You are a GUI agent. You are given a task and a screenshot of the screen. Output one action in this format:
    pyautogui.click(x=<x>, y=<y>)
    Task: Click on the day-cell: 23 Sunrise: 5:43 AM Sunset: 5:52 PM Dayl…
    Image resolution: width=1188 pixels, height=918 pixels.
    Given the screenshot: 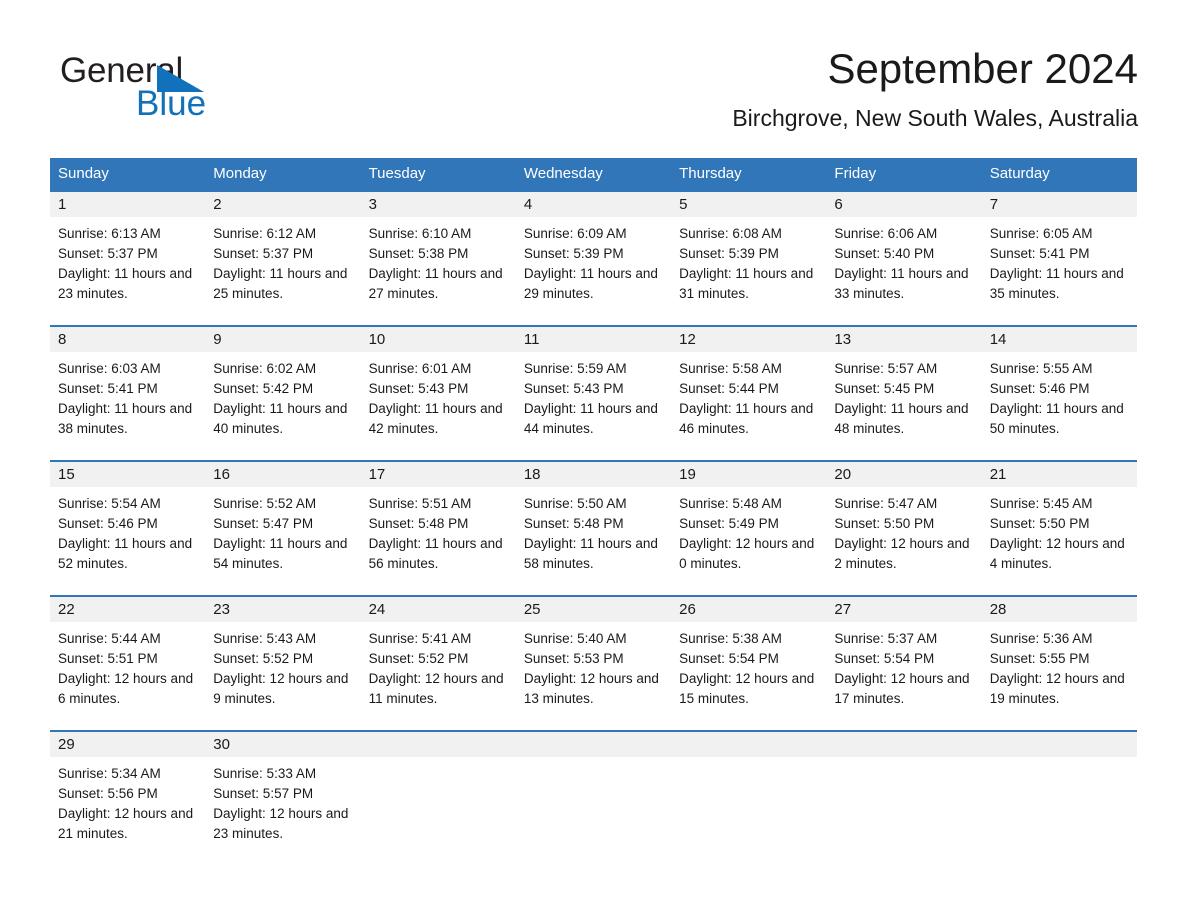 What is the action you would take?
    pyautogui.click(x=283, y=663)
    